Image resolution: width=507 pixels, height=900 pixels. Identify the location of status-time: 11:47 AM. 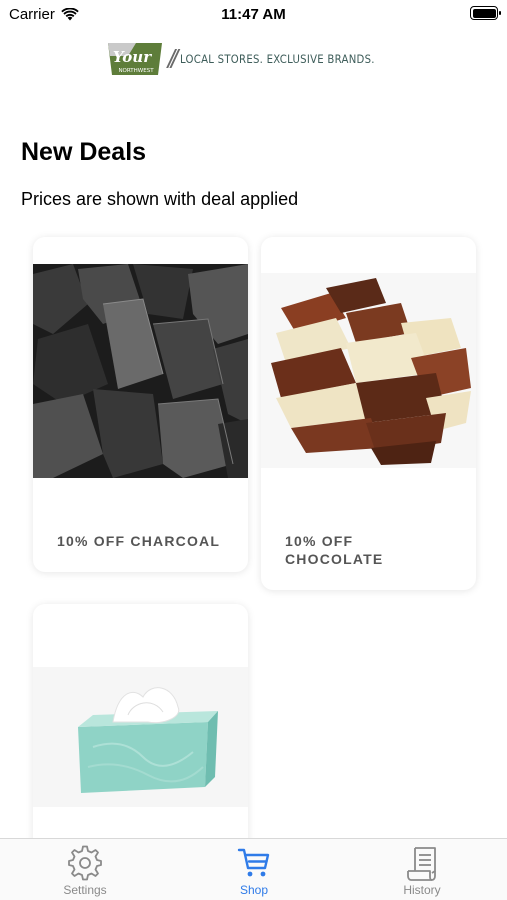
(253, 14).